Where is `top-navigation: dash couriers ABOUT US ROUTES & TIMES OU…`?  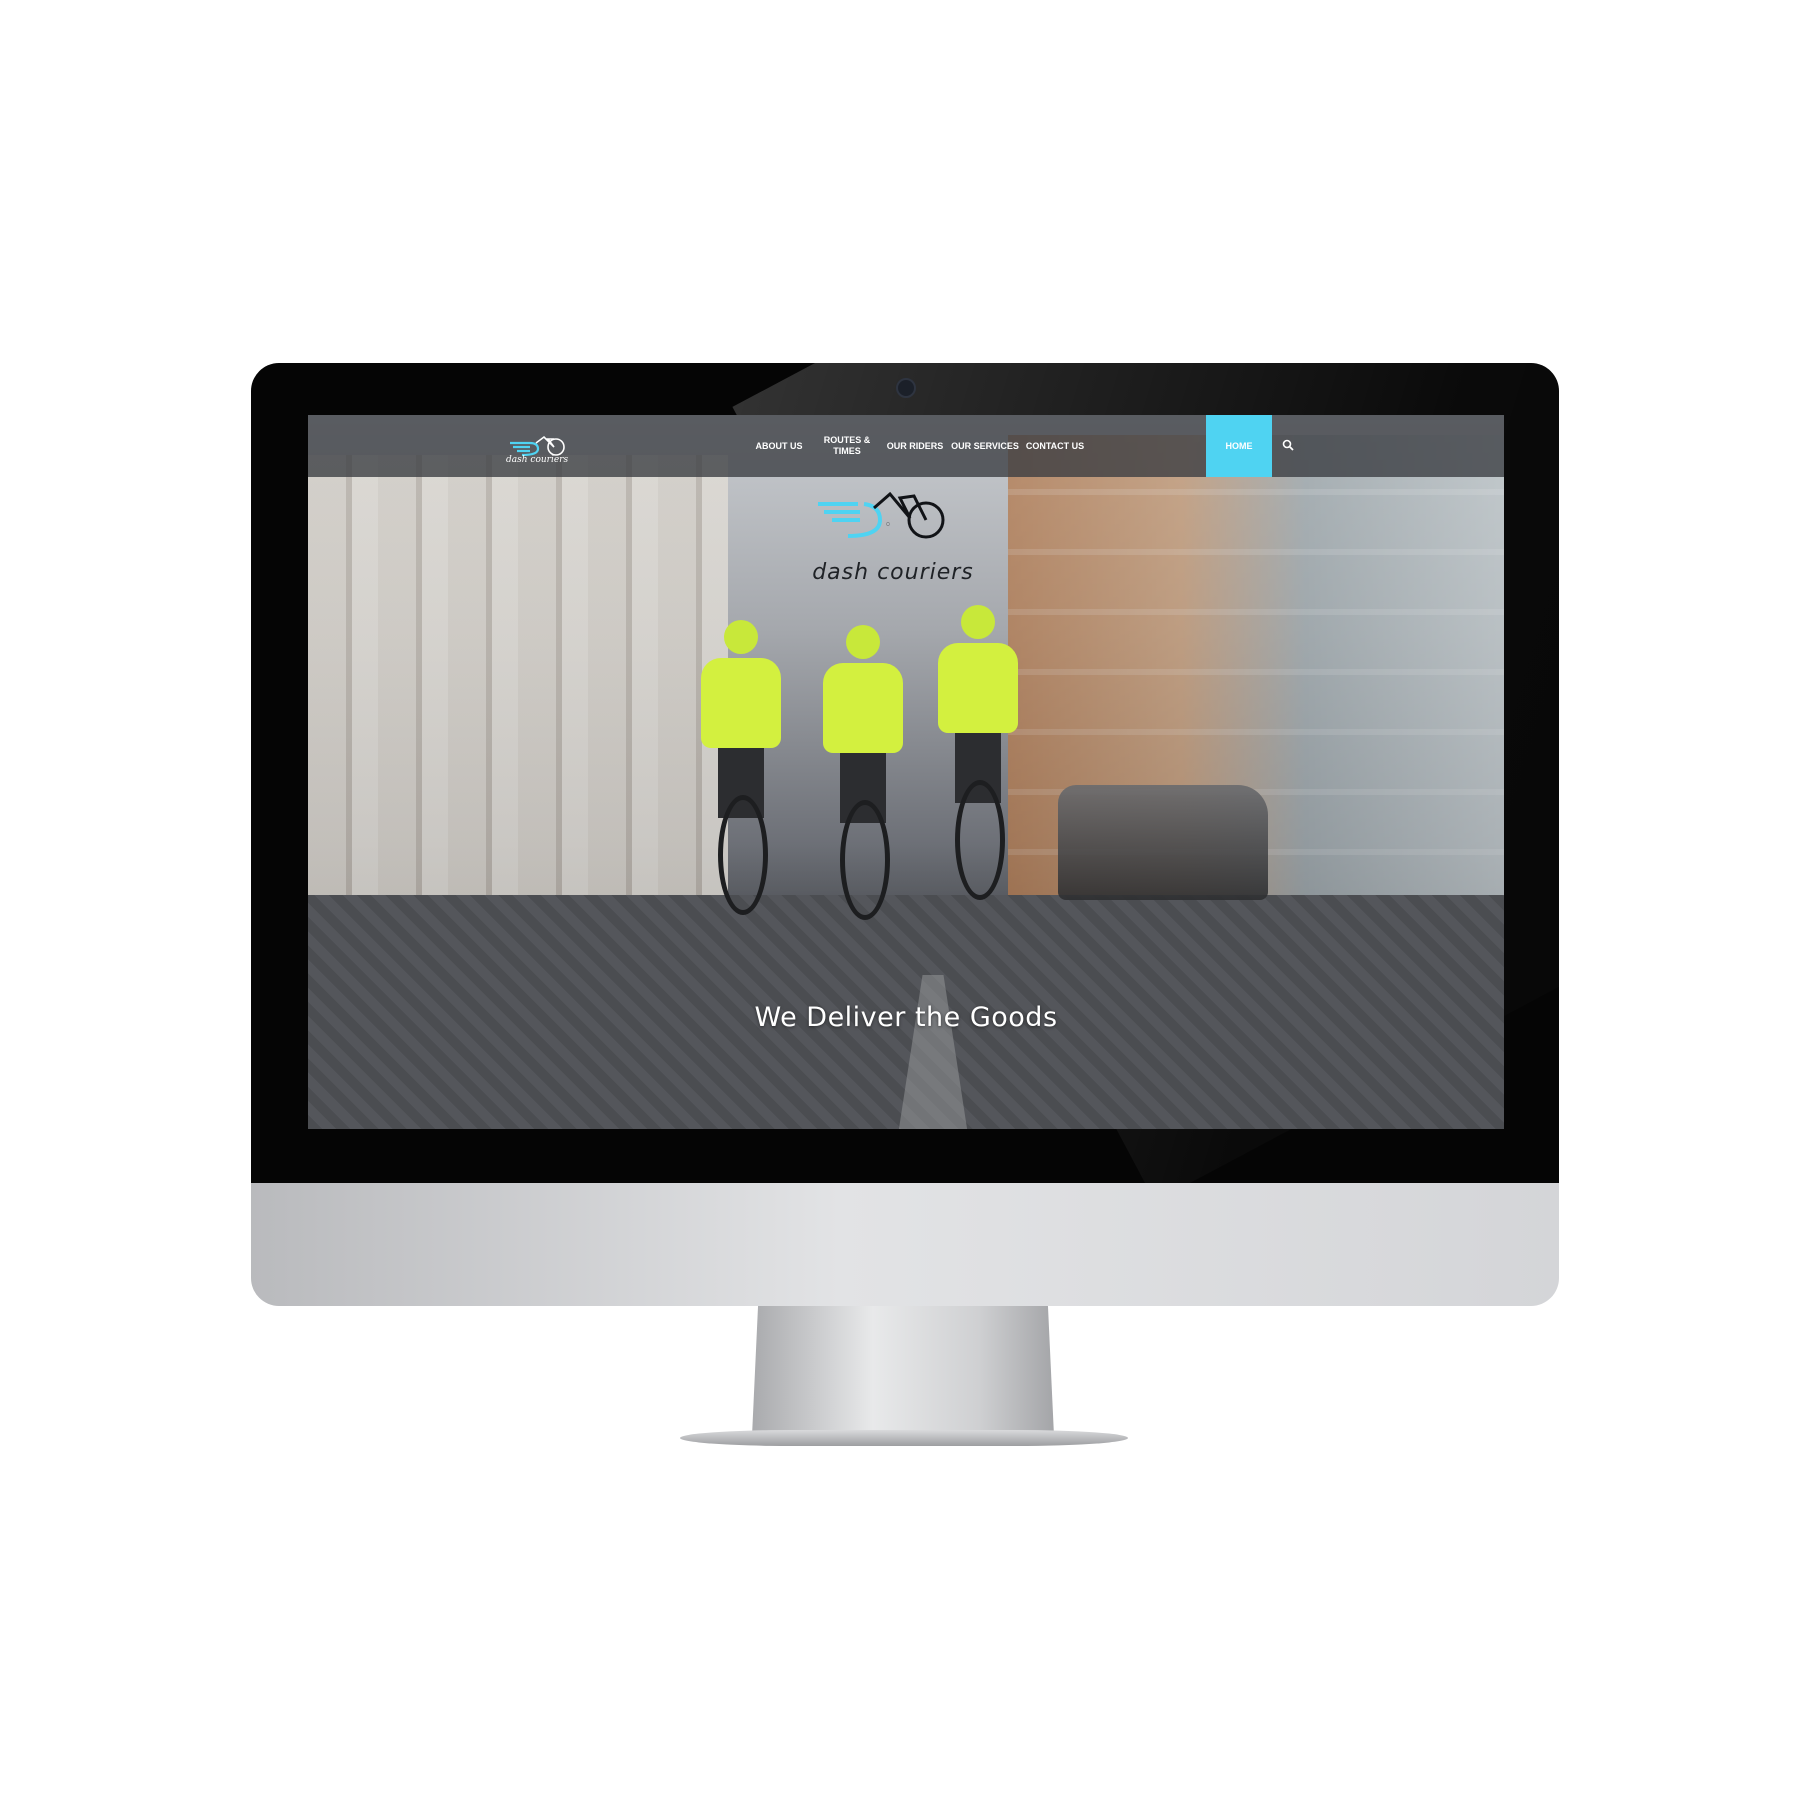 top-navigation: dash couriers ABOUT US ROUTES & TIMES OU… is located at coordinates (906, 446).